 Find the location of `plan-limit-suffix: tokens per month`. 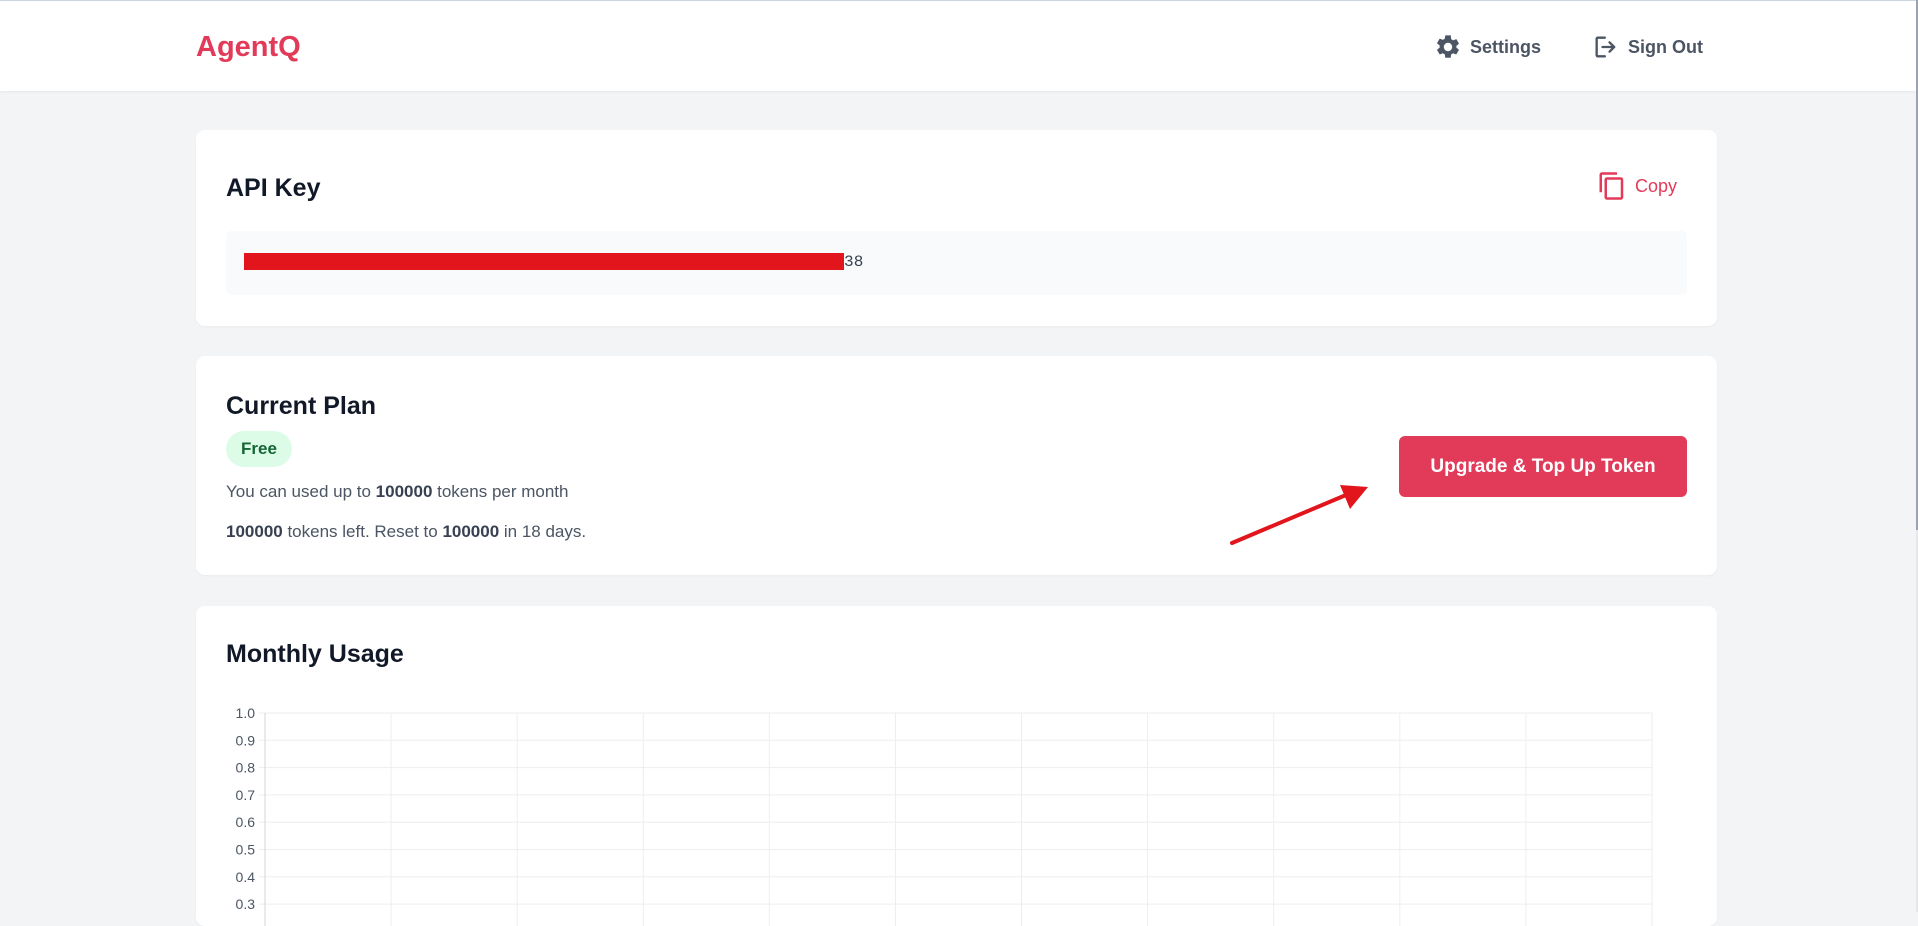

plan-limit-suffix: tokens per month is located at coordinates (500, 491).